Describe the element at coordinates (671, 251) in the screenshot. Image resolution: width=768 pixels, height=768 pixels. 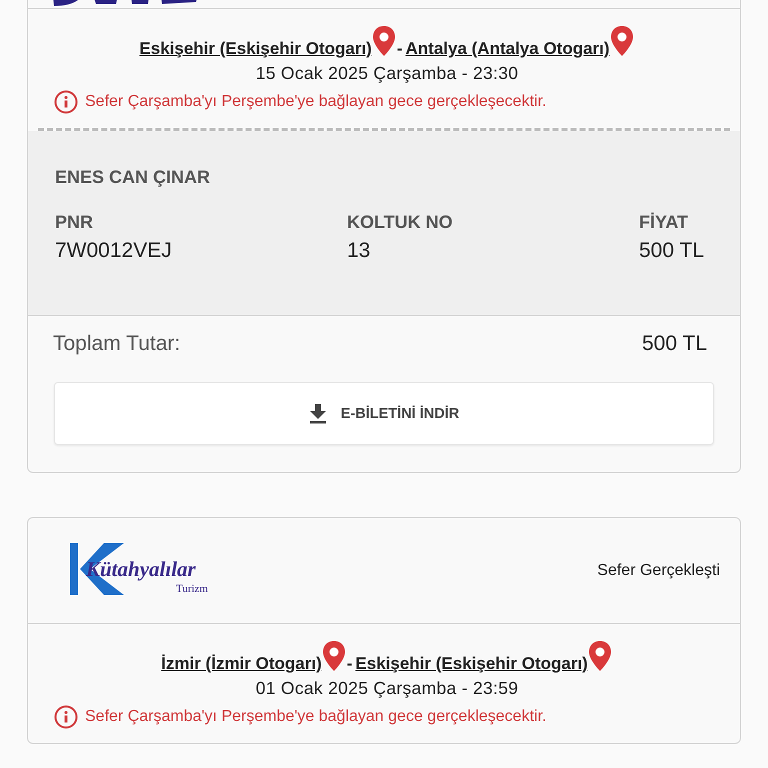
I see `field-value: 500 TL` at that location.